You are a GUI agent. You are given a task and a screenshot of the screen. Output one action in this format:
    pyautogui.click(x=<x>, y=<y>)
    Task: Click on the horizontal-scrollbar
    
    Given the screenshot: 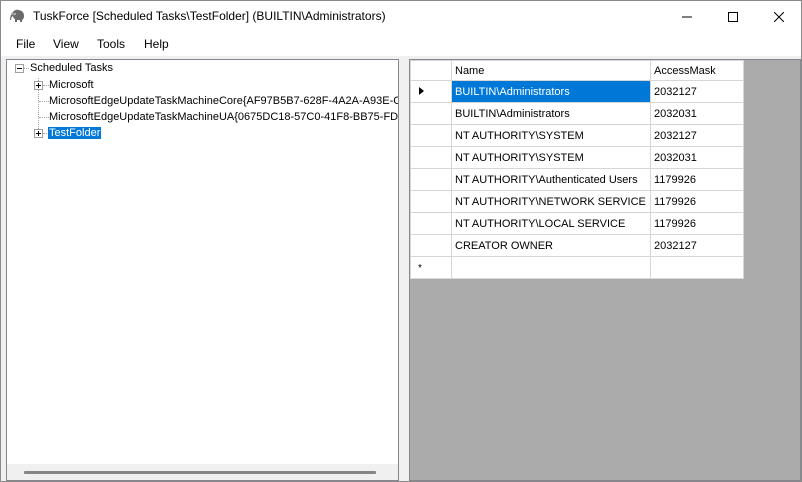 What is the action you would take?
    pyautogui.click(x=202, y=472)
    